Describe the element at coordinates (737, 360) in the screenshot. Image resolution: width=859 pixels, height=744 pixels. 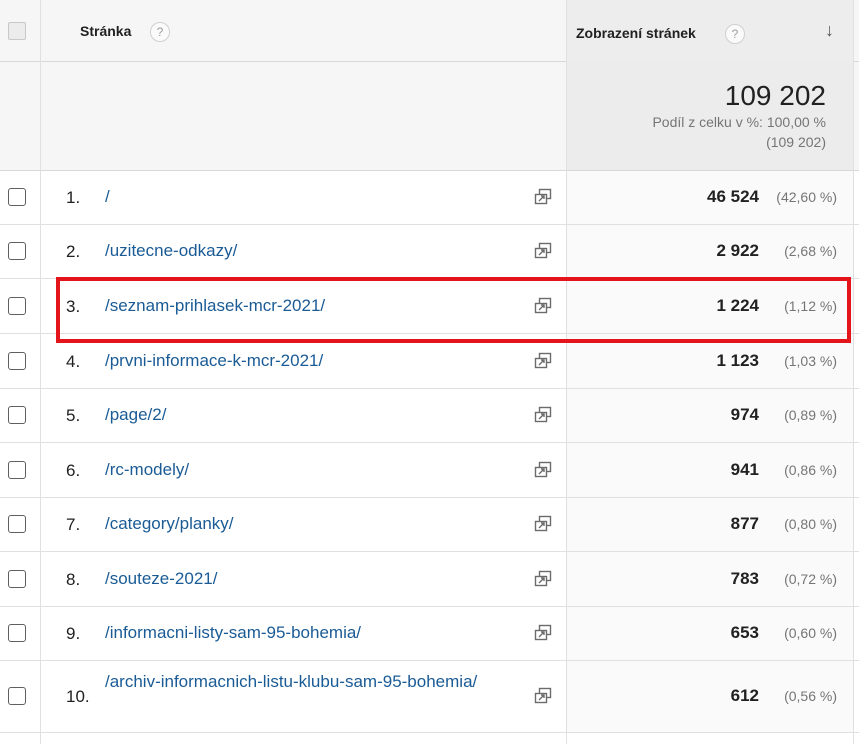
I see `pageviews-value: 1 123` at that location.